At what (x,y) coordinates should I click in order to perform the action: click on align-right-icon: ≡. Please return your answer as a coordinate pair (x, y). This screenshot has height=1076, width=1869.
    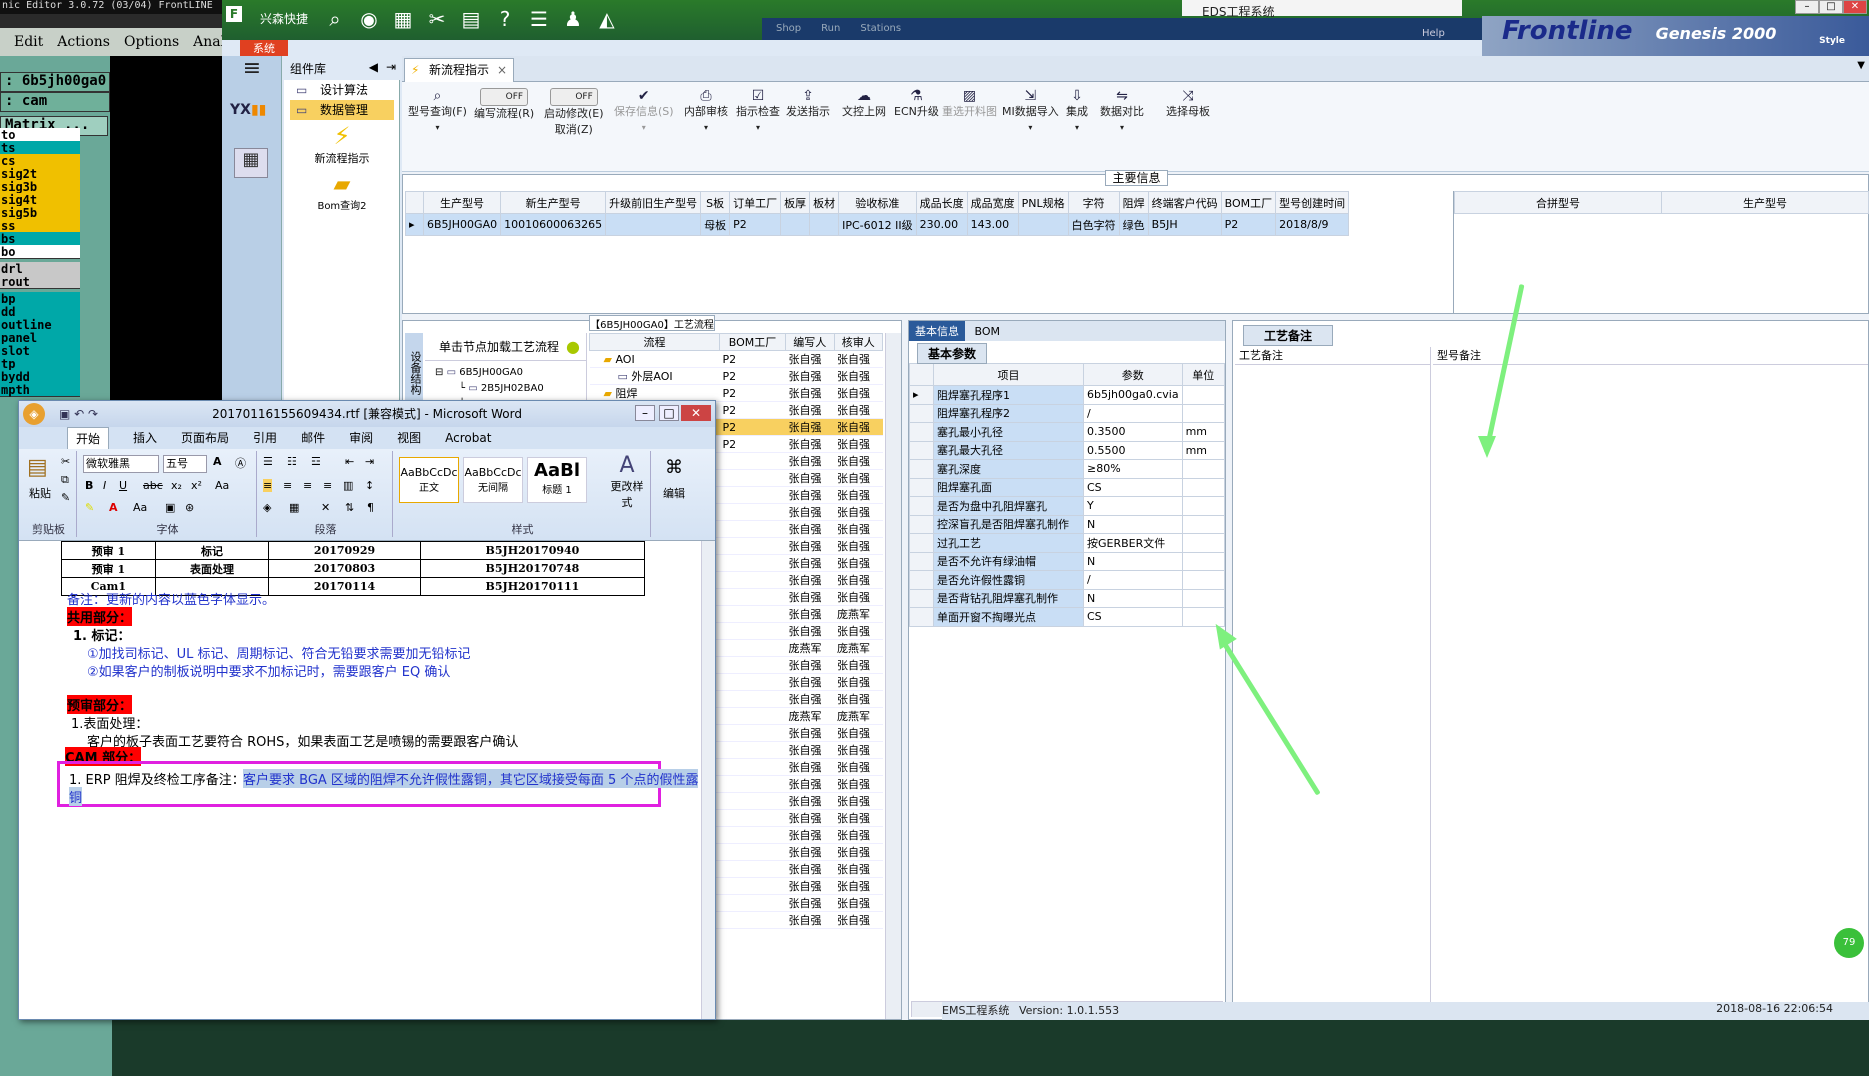
    Looking at the image, I should click on (307, 485).